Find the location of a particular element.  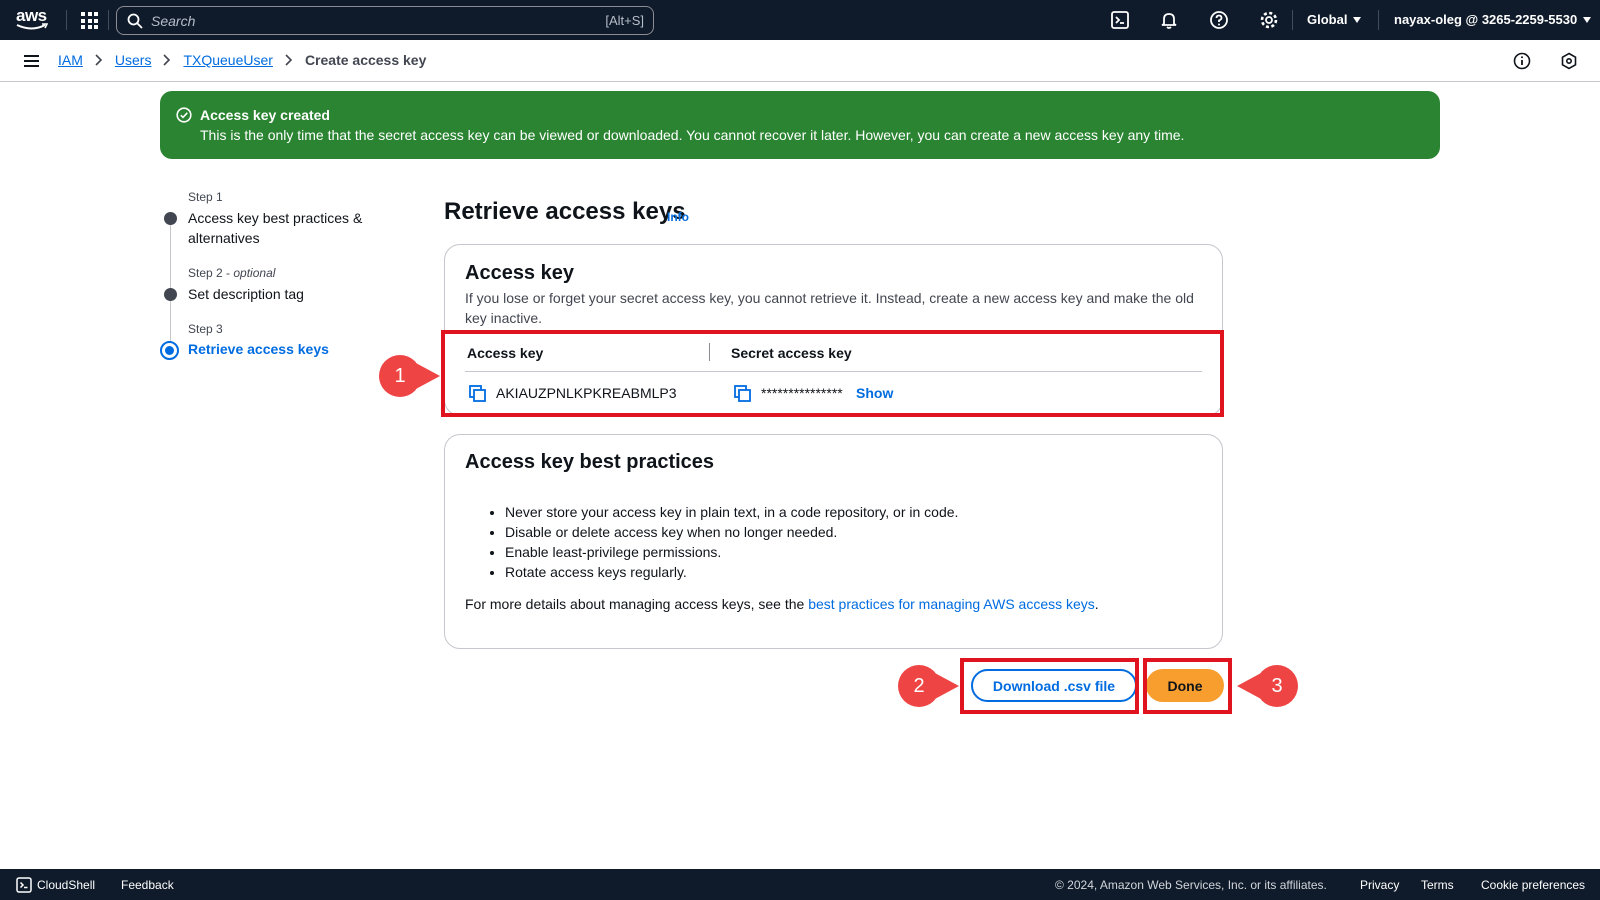

success-check-icon is located at coordinates (184, 115).